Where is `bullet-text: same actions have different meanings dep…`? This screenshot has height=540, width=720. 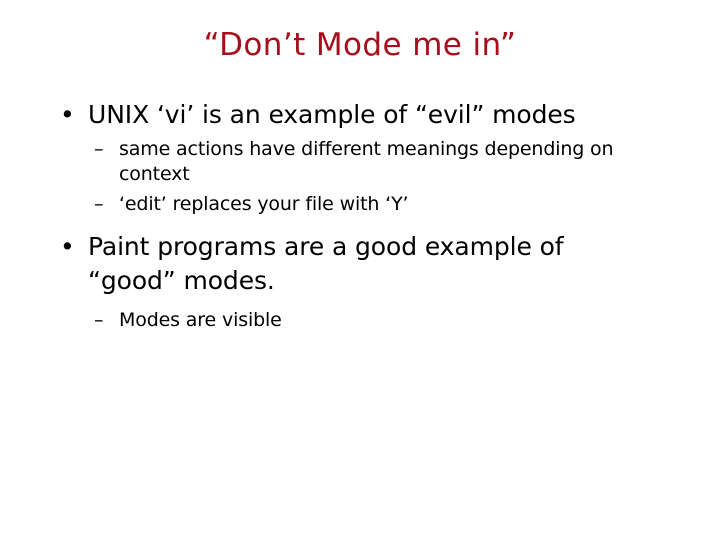
bullet-text: same actions have different meanings dep… is located at coordinates (366, 161).